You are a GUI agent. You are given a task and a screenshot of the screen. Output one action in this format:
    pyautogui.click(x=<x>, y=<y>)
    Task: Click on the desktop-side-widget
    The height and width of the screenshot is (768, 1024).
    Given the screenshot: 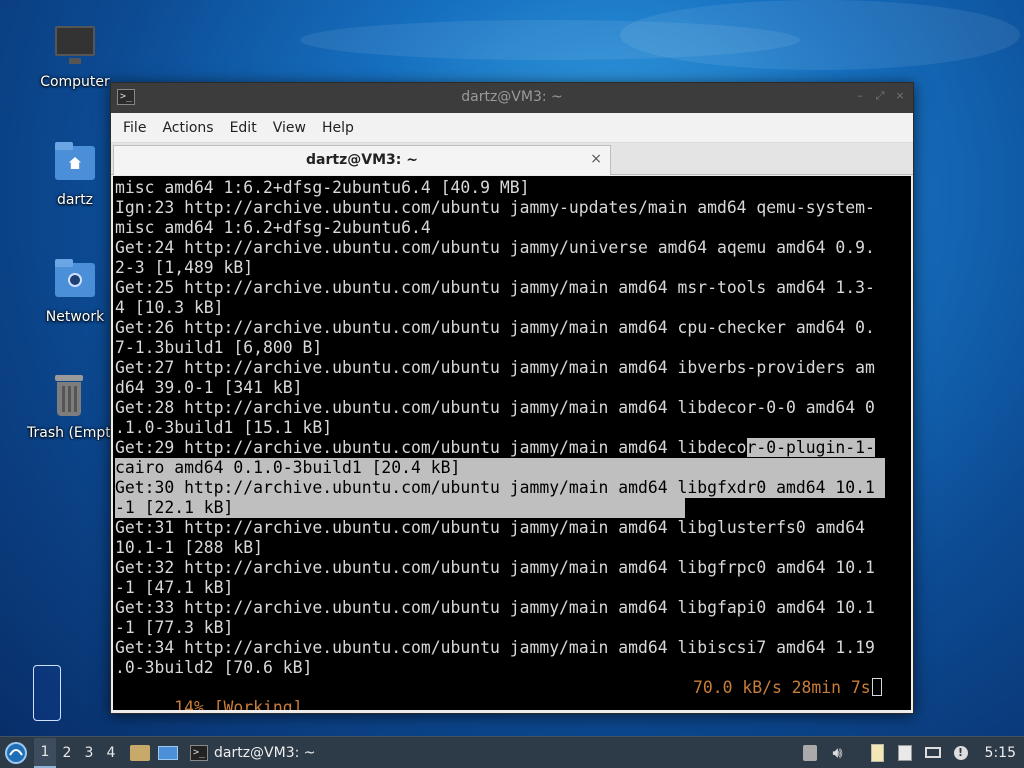 What is the action you would take?
    pyautogui.click(x=47, y=693)
    